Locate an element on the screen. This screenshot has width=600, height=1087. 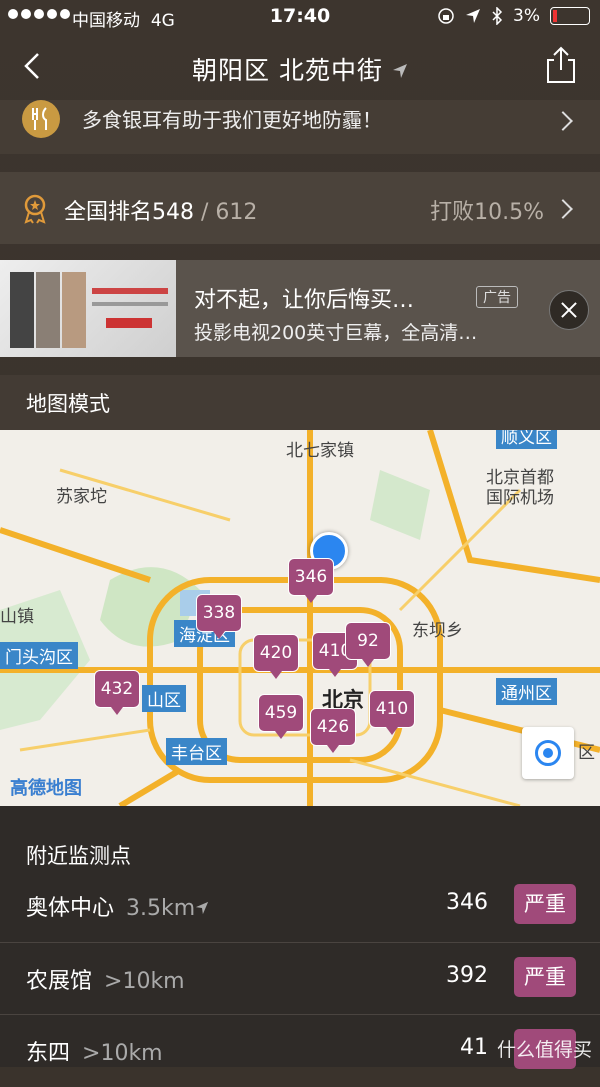
health-tip-row: 多食银耳有助于我们更好地防霾！ is located at coordinates (300, 127).